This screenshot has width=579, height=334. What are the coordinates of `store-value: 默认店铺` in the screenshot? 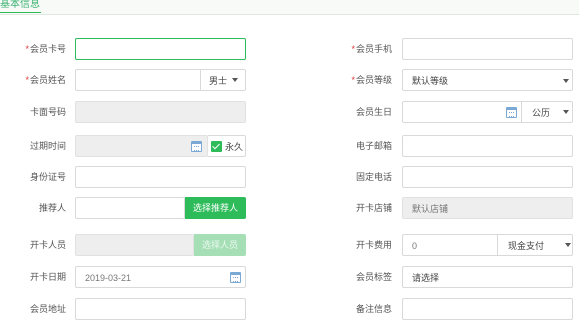 It's located at (430, 209).